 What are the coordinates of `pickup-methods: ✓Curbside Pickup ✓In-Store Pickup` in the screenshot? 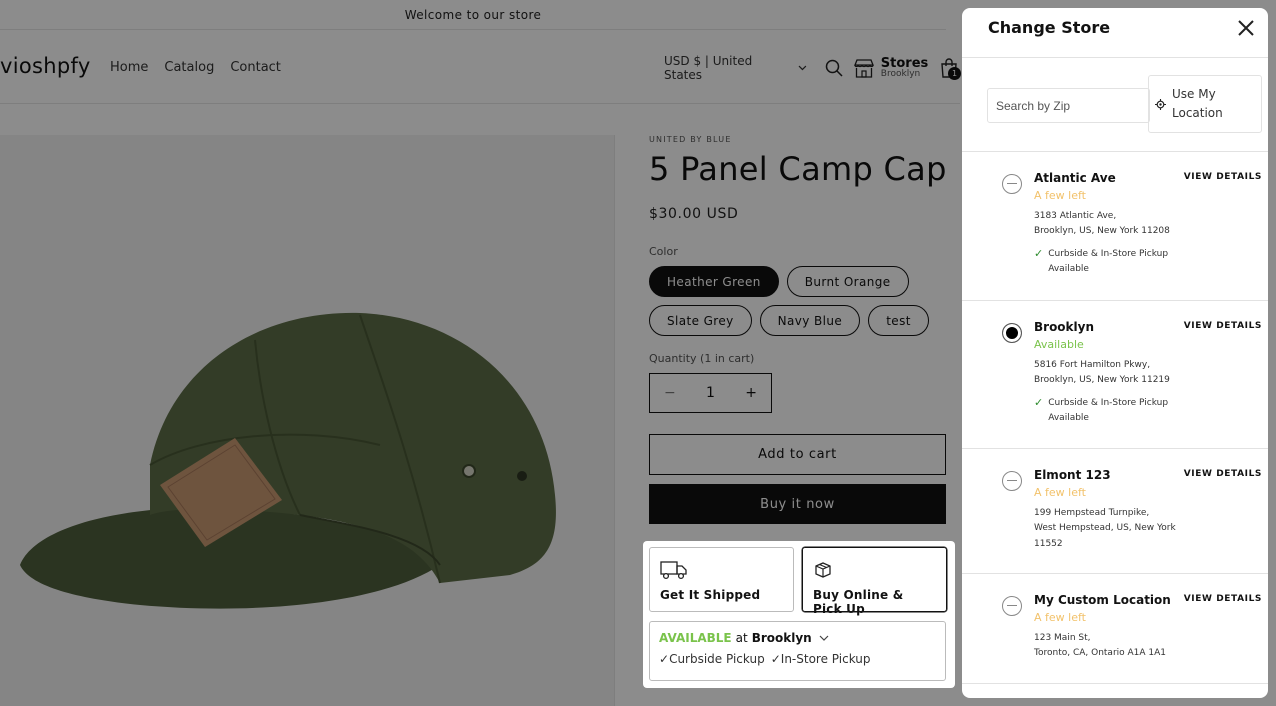 It's located at (797, 659).